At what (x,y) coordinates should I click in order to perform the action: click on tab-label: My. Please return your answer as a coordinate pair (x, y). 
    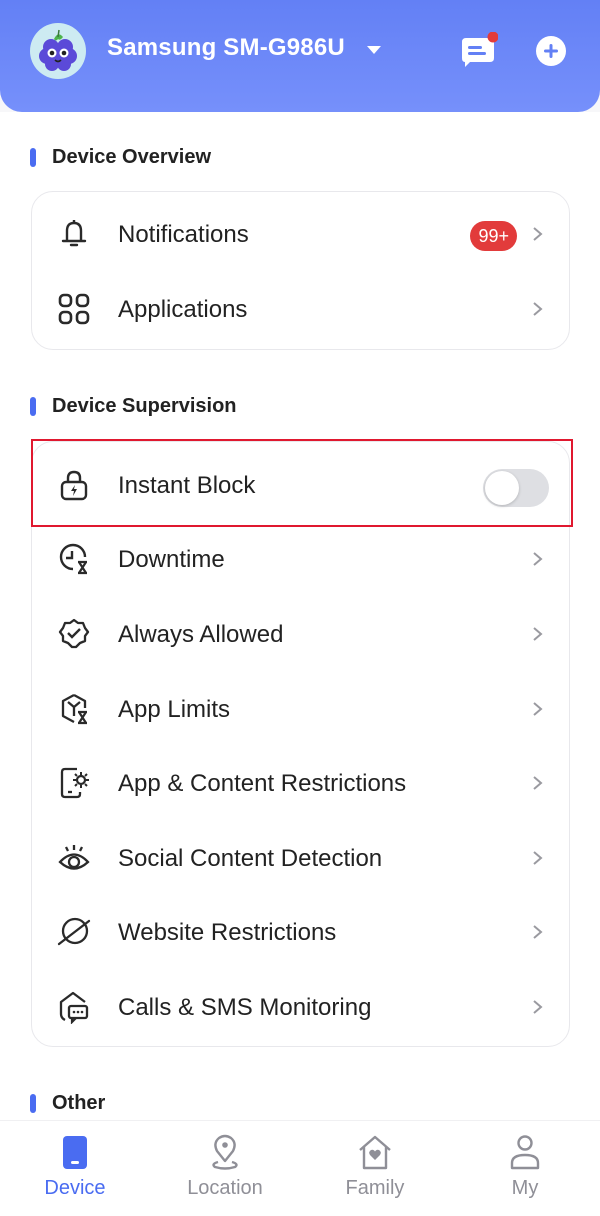
    Looking at the image, I should click on (525, 1188).